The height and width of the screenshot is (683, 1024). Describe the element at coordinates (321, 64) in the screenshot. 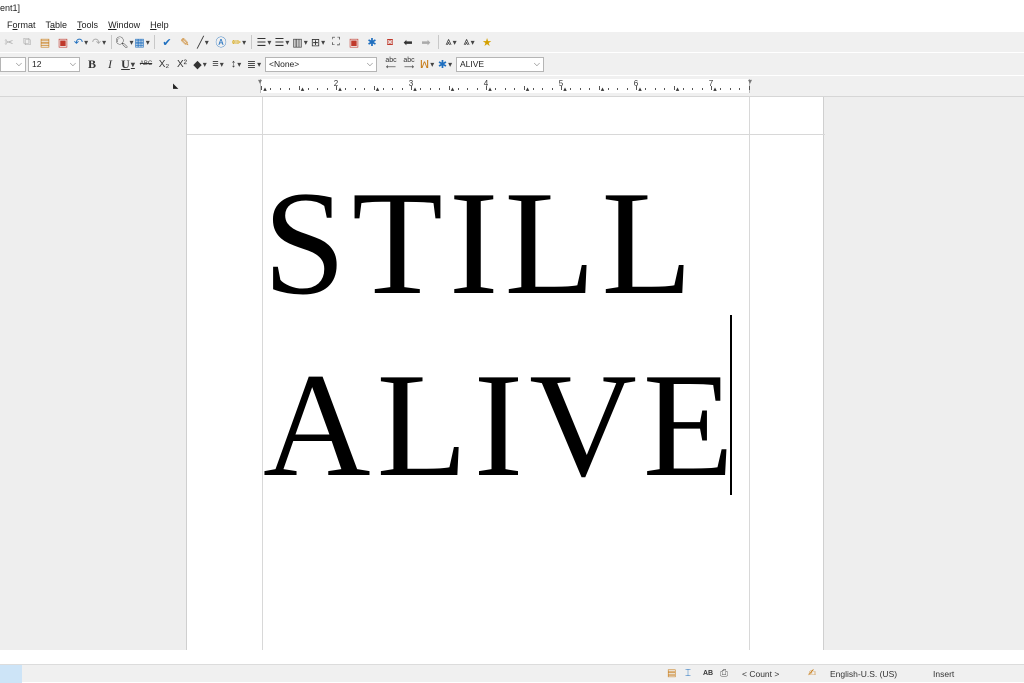

I see `paragraph-style-combo: <None> ⌵` at that location.